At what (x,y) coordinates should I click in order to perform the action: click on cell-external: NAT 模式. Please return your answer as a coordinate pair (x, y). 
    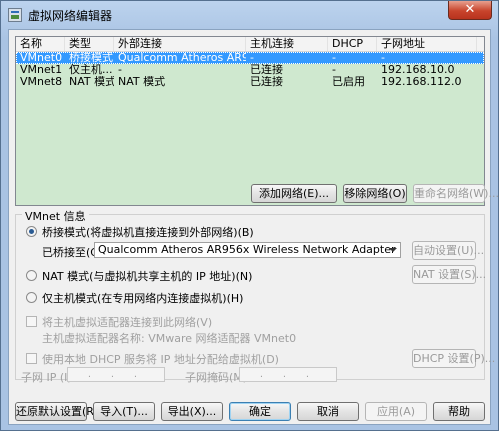
    Looking at the image, I should click on (142, 82).